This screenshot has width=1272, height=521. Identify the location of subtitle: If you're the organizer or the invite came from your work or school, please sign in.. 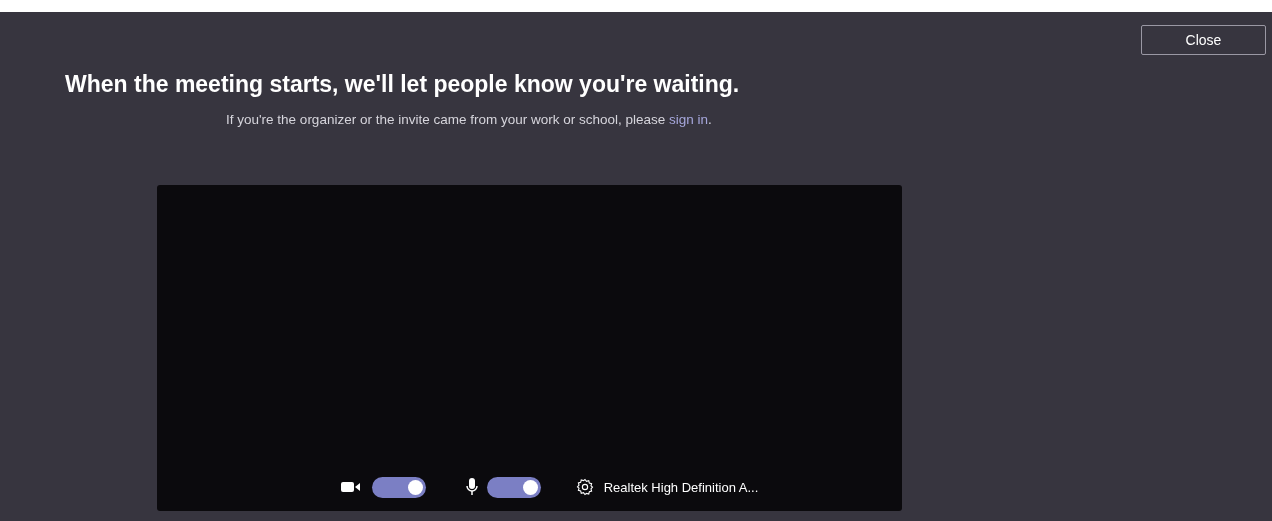
(469, 119).